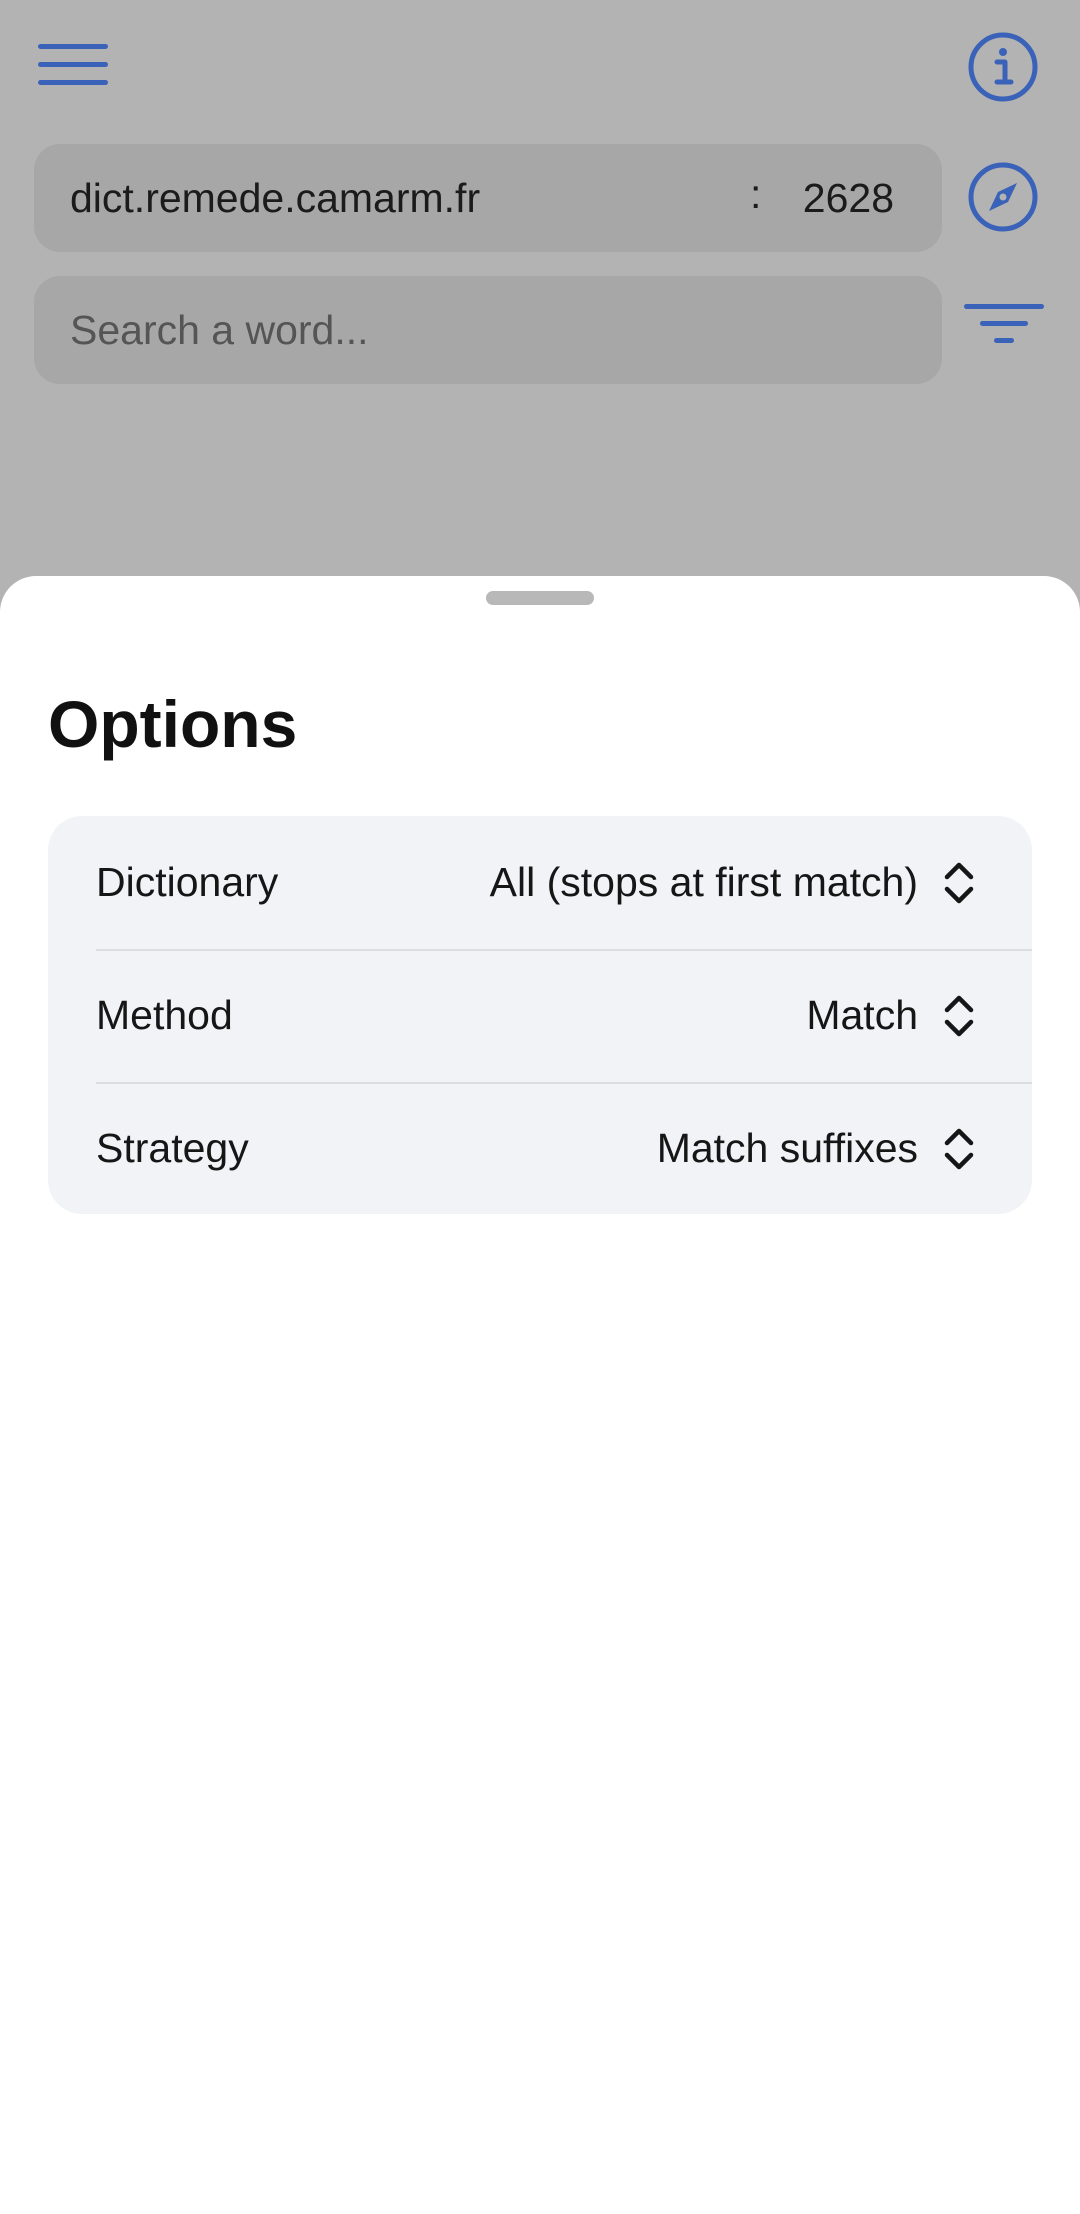 The height and width of the screenshot is (2214, 1080). Describe the element at coordinates (172, 1148) in the screenshot. I see `option-label: Strategy` at that location.